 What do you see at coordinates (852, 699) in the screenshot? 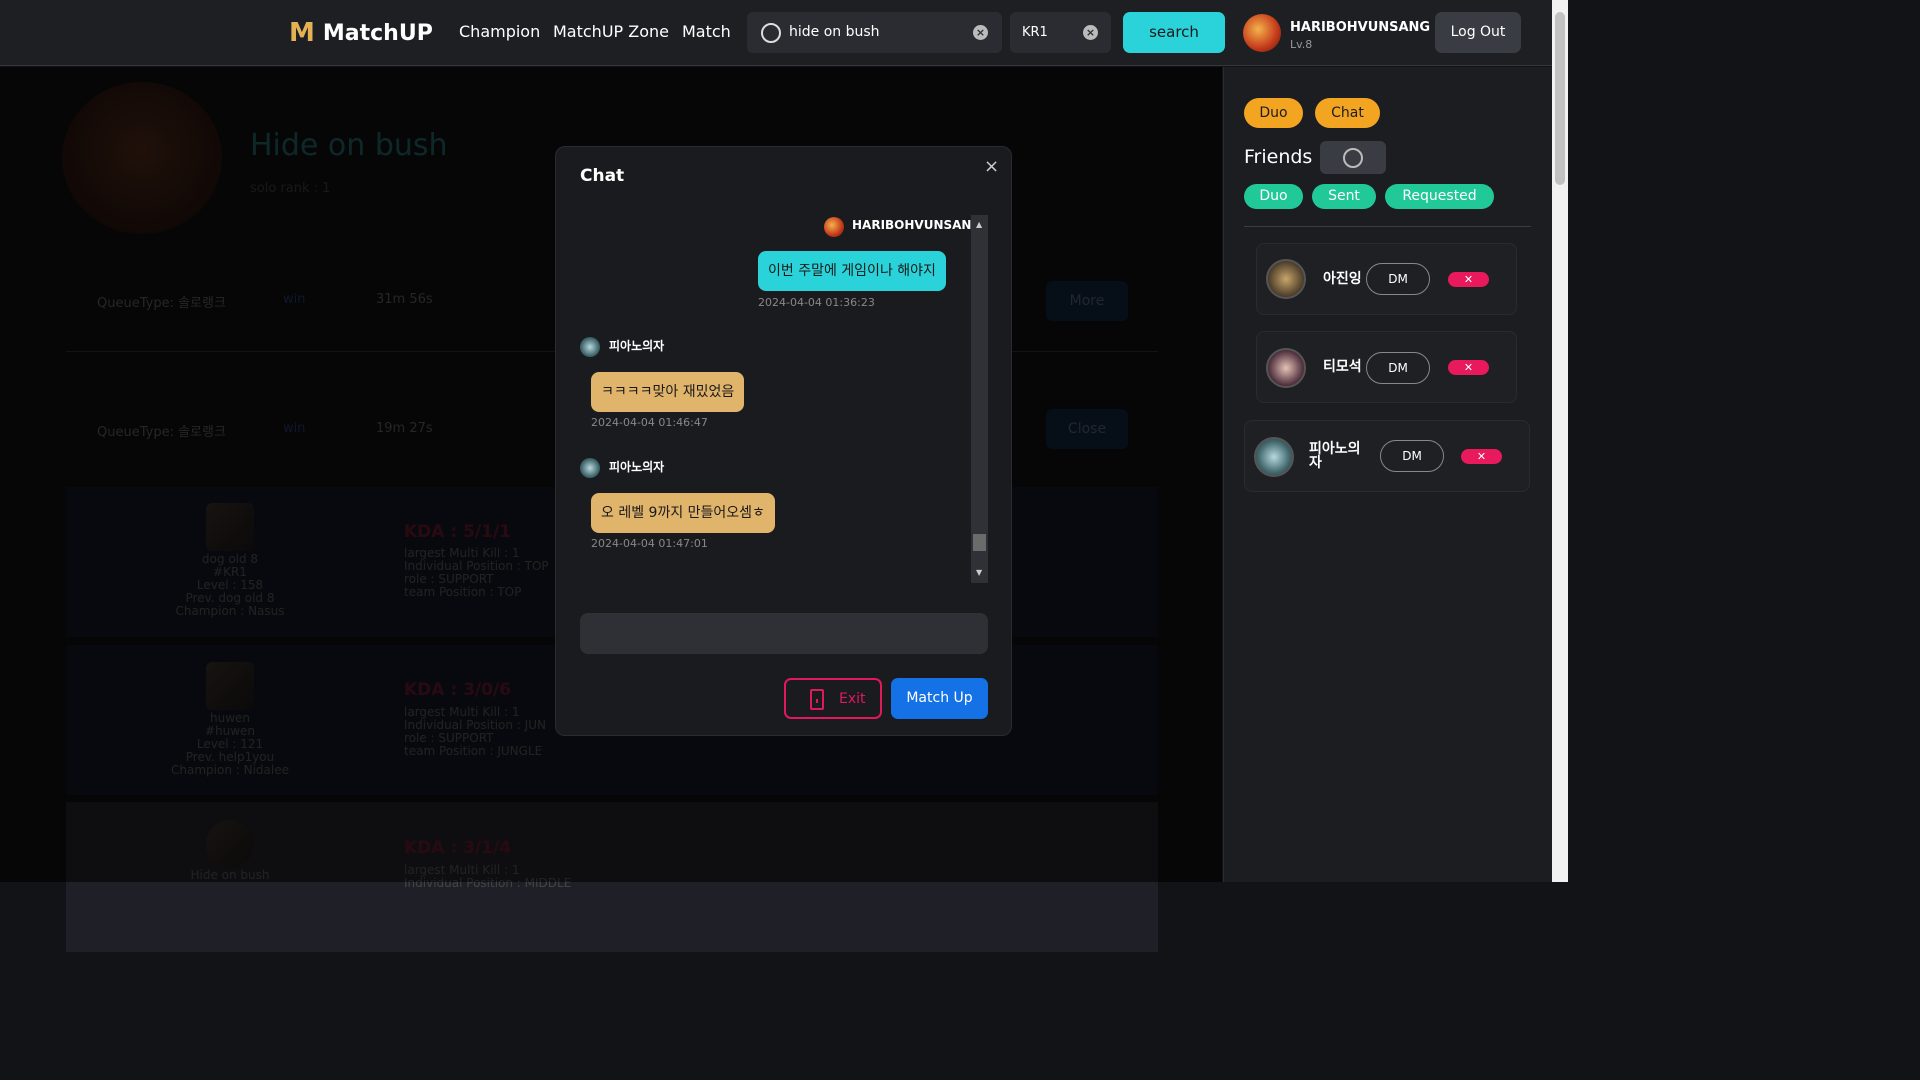
I see `exit-label: Exit` at bounding box center [852, 699].